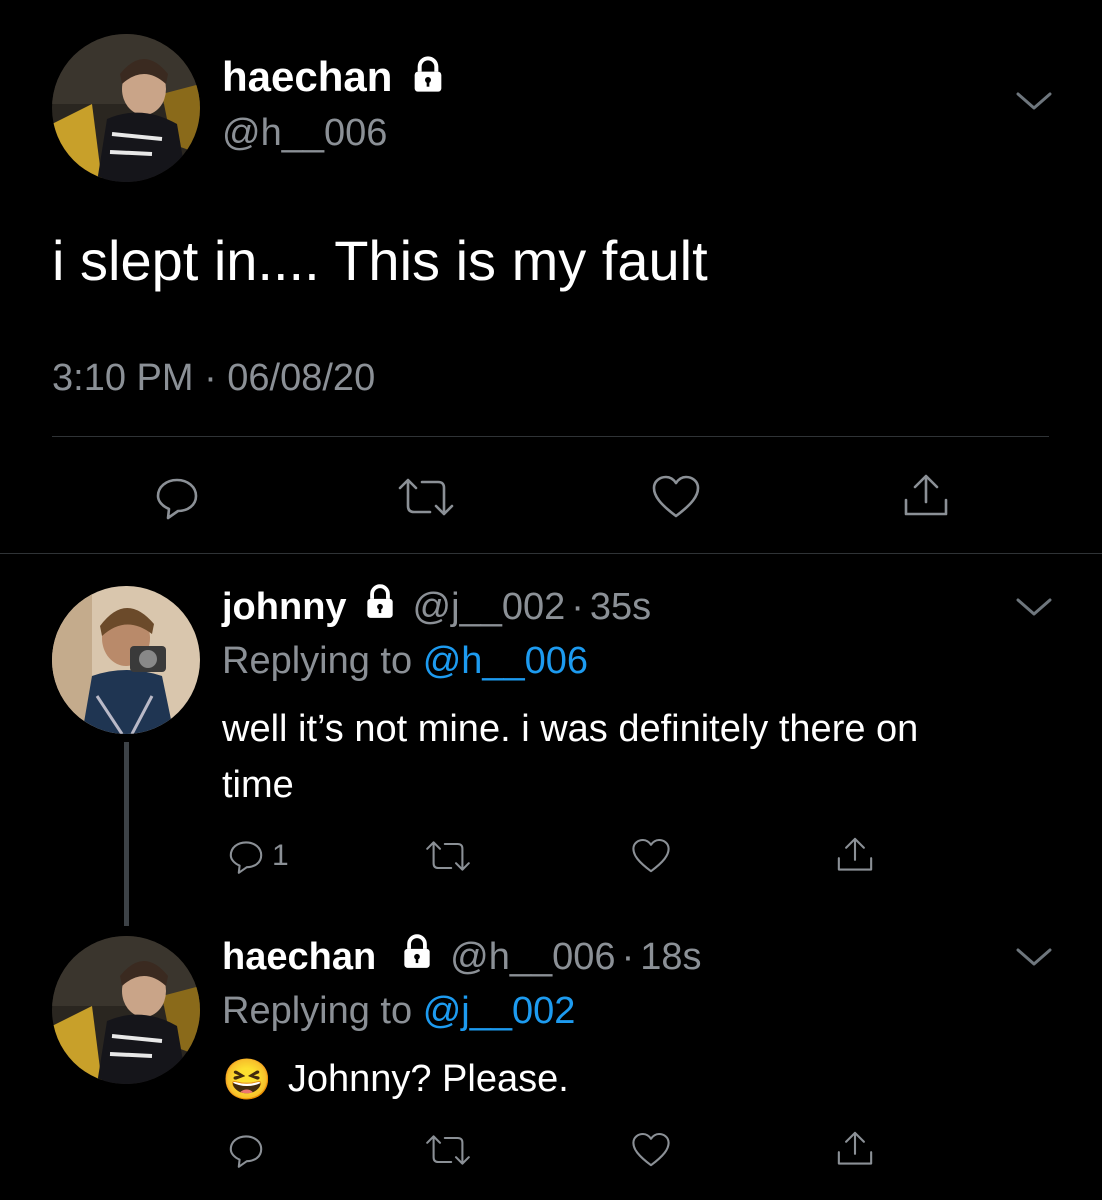 This screenshot has width=1102, height=1200. What do you see at coordinates (380, 260) in the screenshot?
I see `tweet-text: i slept in.... This is my fault` at bounding box center [380, 260].